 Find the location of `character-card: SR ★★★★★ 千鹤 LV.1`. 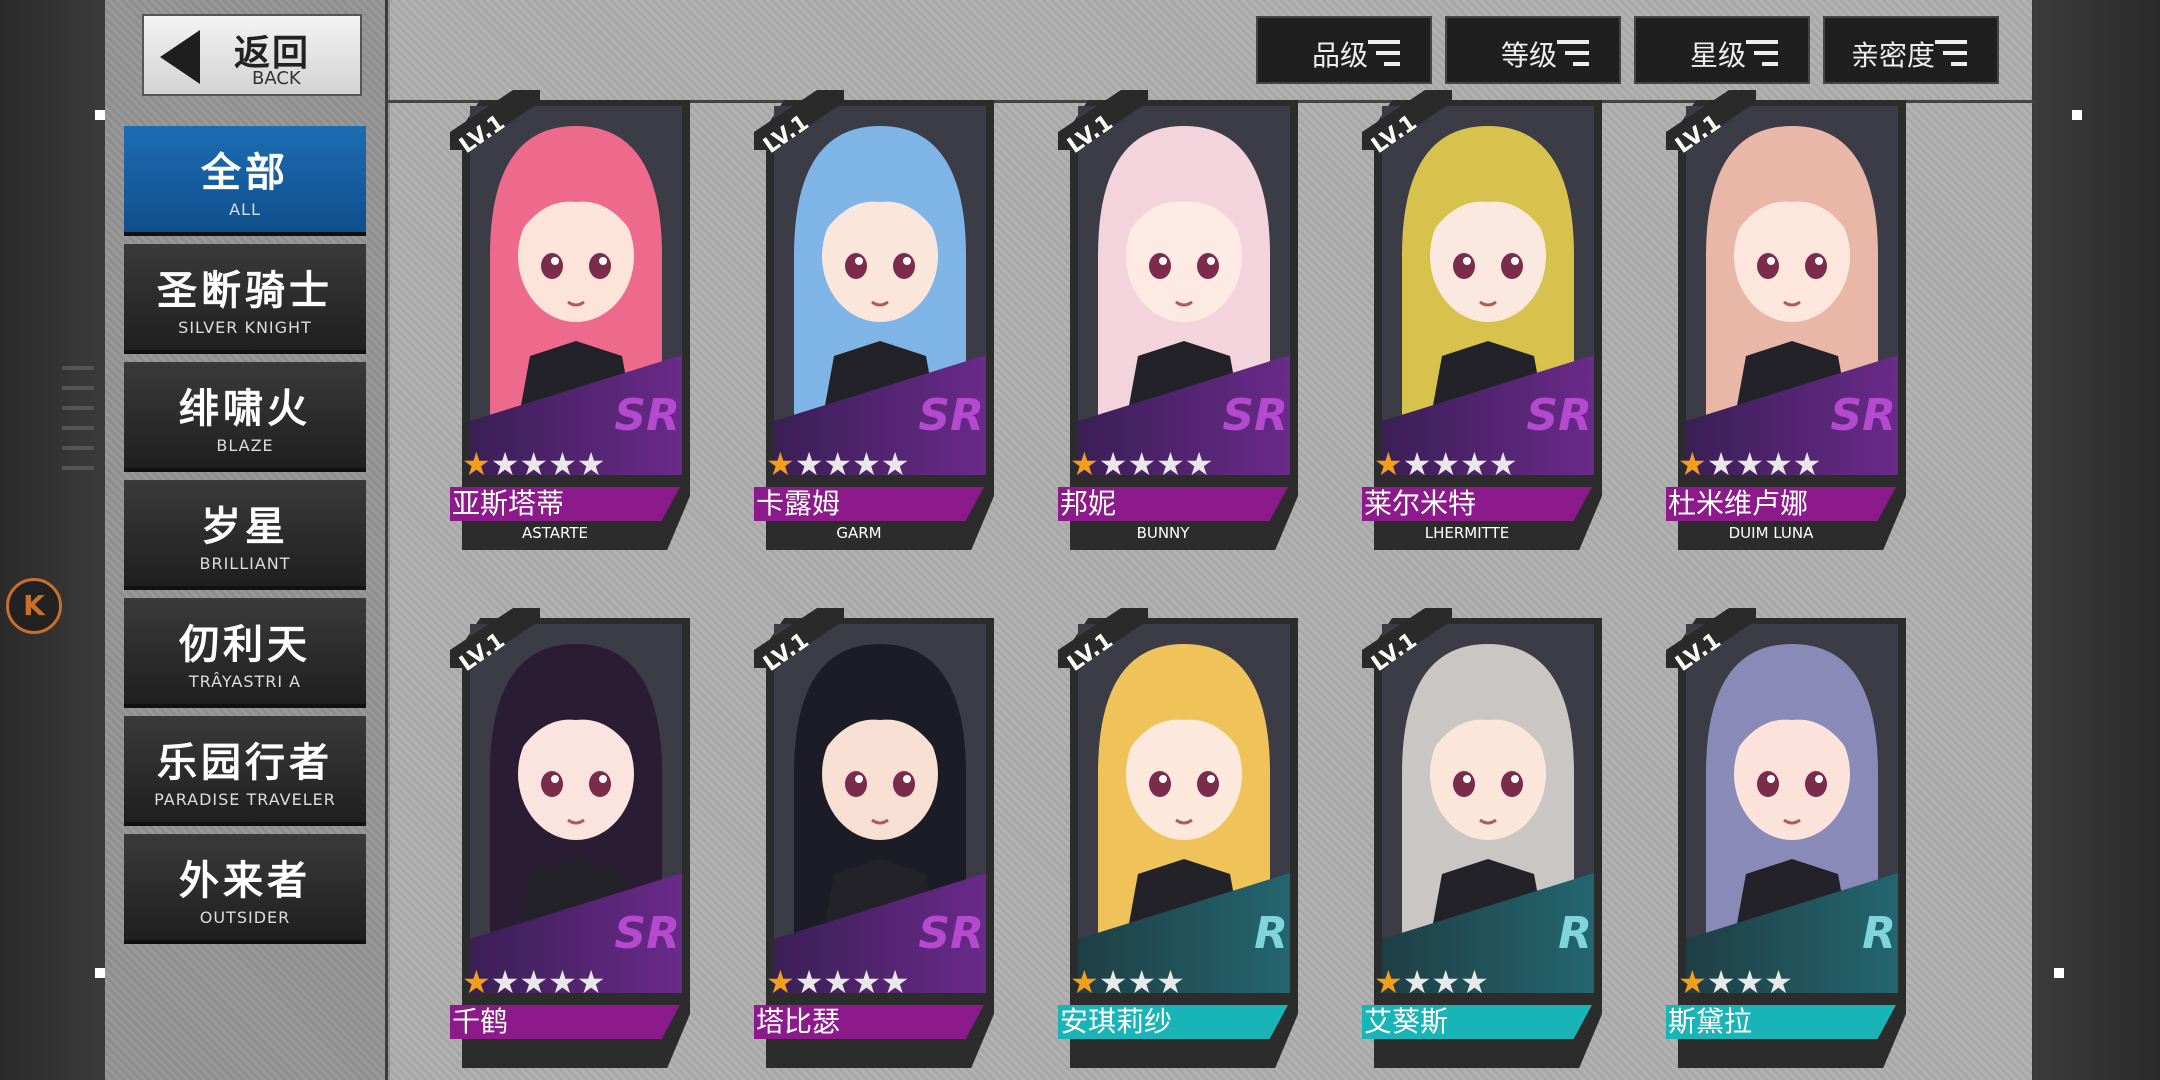

character-card: SR ★★★★★ 千鹤 LV.1 is located at coordinates (570, 838).